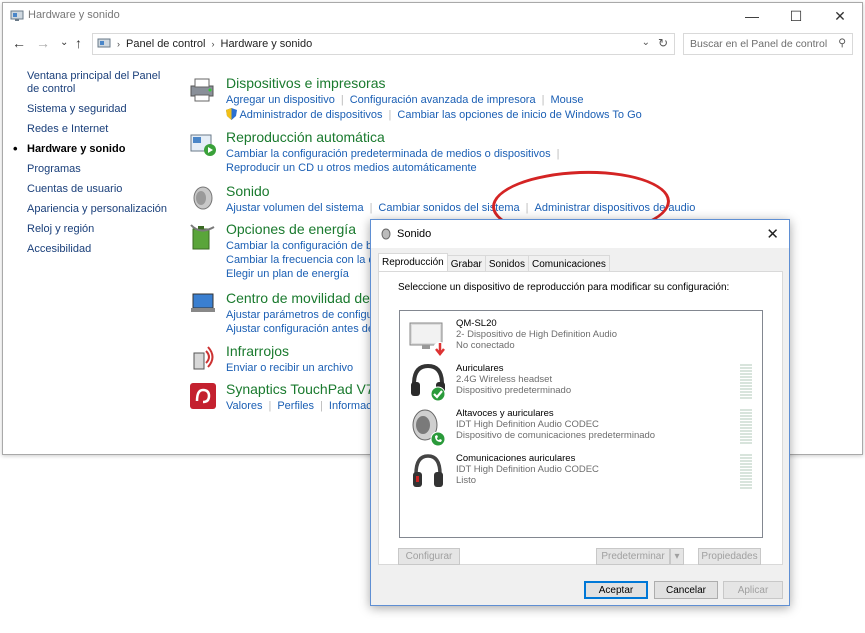  Describe the element at coordinates (428, 339) in the screenshot. I see `monitor-speaker-icon` at that location.